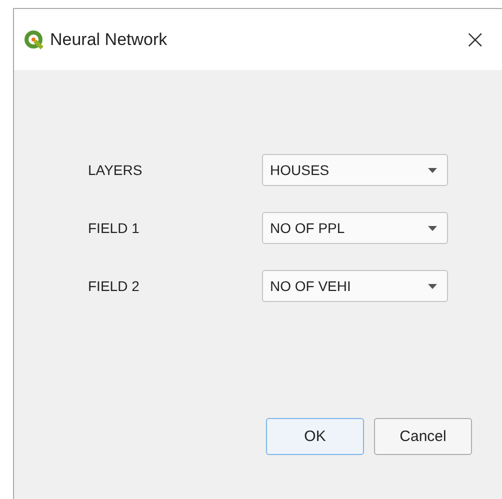 The image size is (502, 499). Describe the element at coordinates (34, 40) in the screenshot. I see `app-logo-icon` at that location.